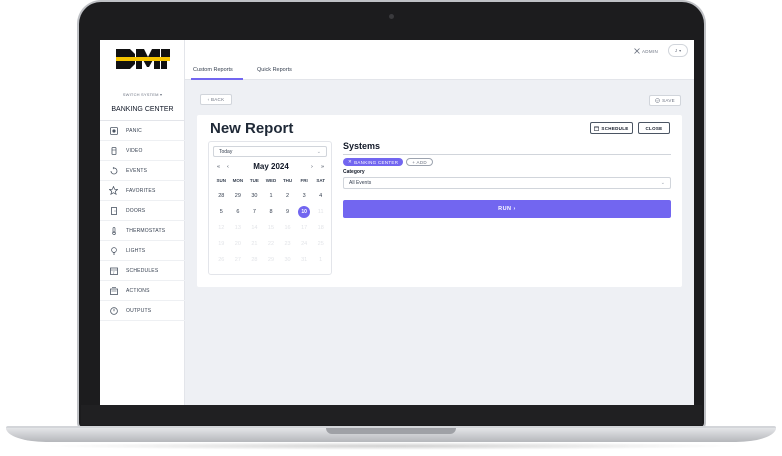 The height and width of the screenshot is (456, 782). I want to click on calendar-day: 11, so click(320, 212).